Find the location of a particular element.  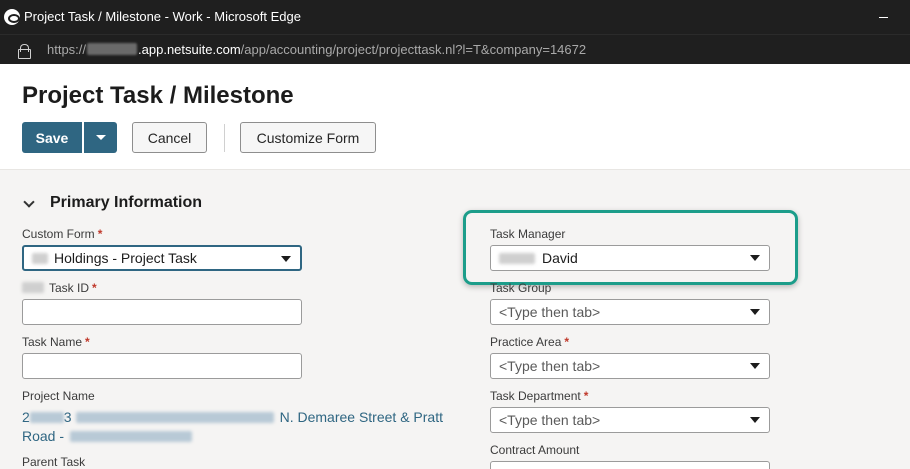

highlight-box is located at coordinates (630, 247).